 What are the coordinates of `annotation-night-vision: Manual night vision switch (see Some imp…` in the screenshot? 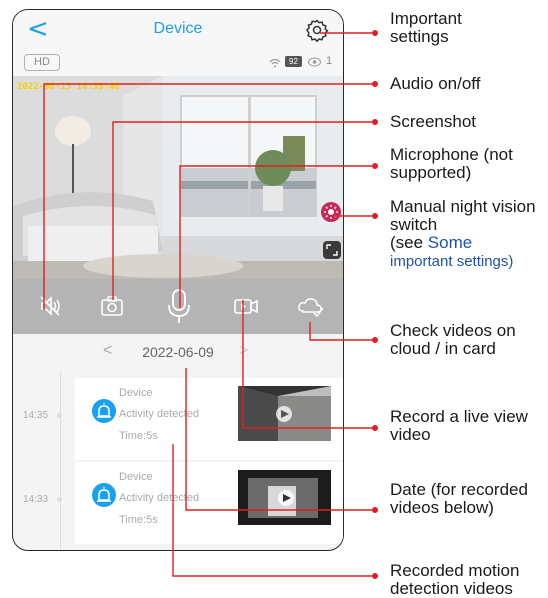 It's located at (465, 234).